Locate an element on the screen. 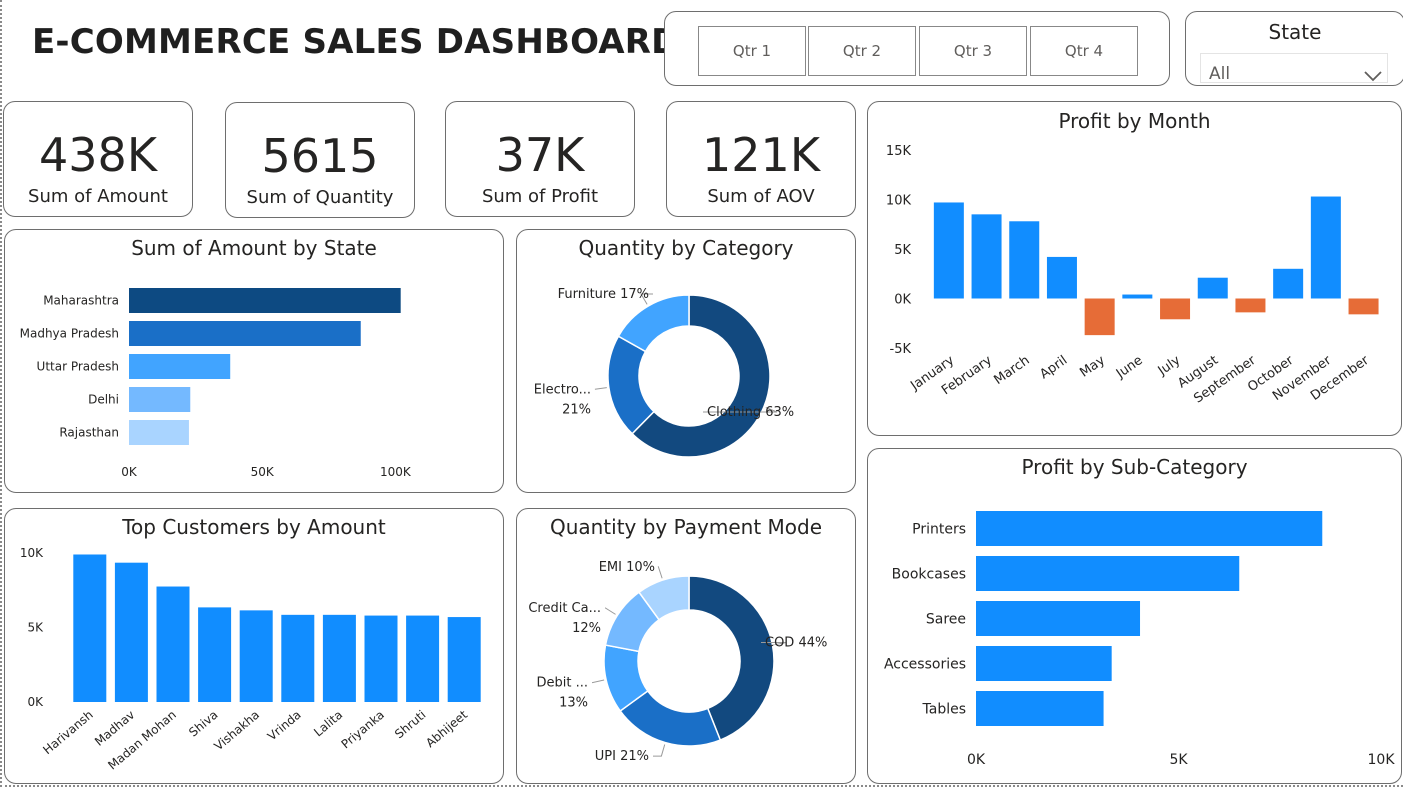 The width and height of the screenshot is (1403, 787). category-label: Tables is located at coordinates (944, 710).